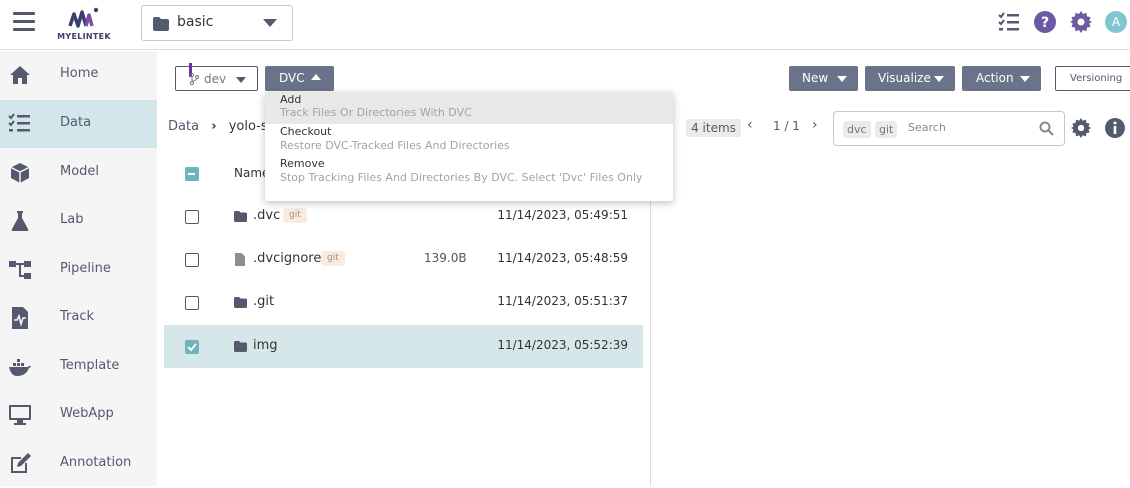  Describe the element at coordinates (713, 128) in the screenshot. I see `items-count-badge: 4 items` at that location.